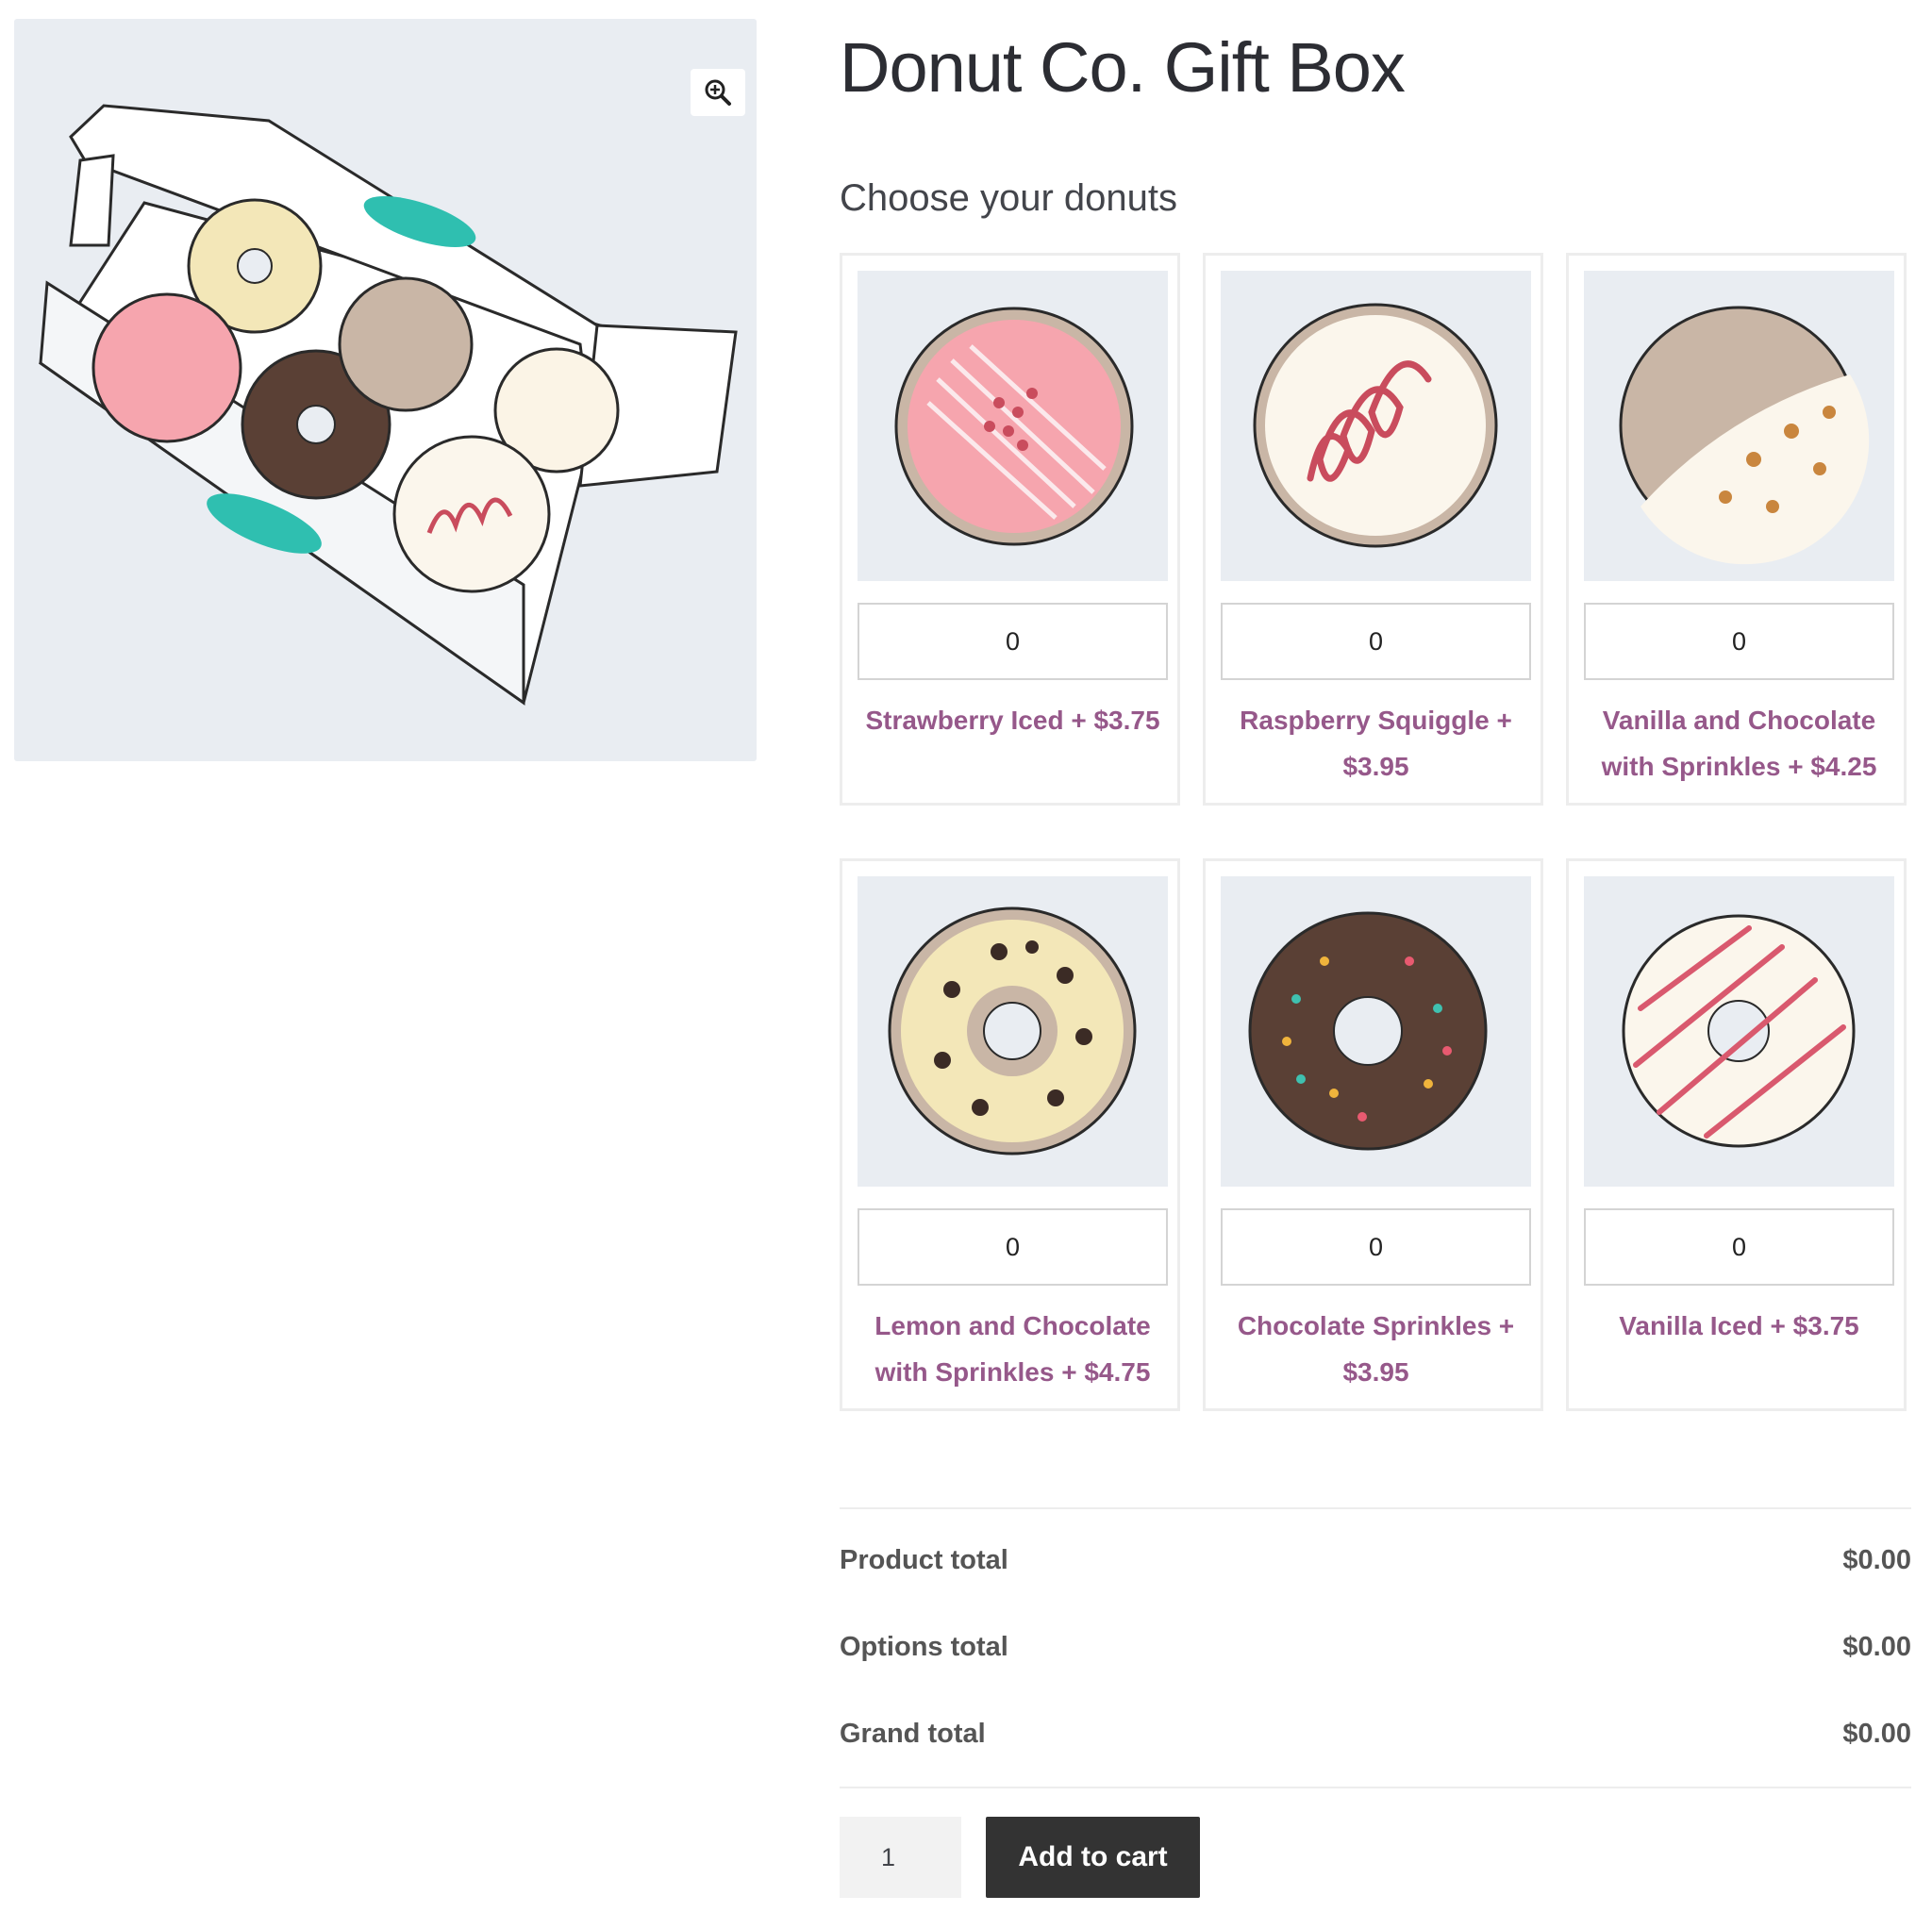  I want to click on donut-image-vanilla-iced, so click(1739, 1031).